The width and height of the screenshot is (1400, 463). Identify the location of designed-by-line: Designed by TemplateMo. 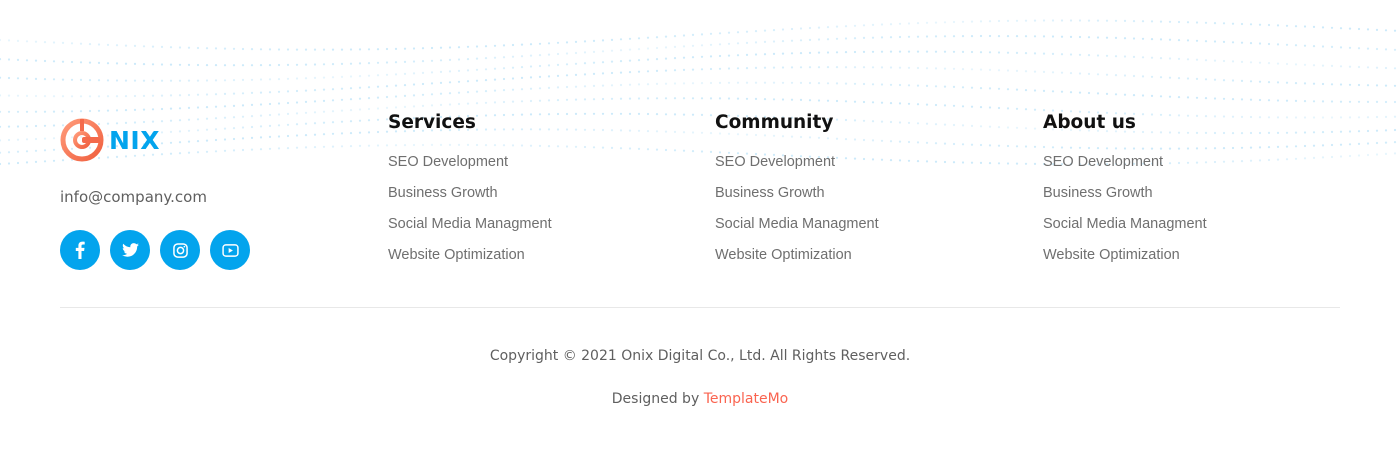
(700, 399).